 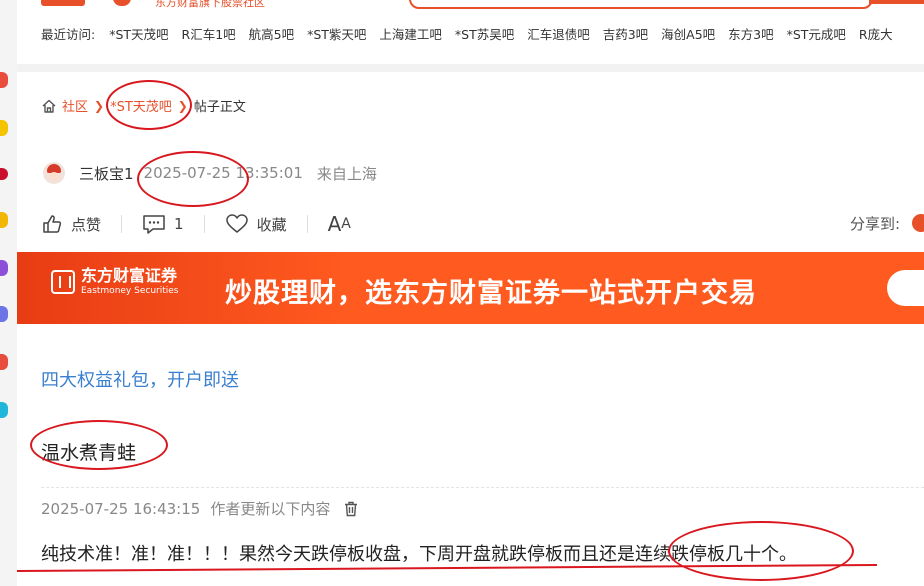 I want to click on banner-cta-button, so click(x=905, y=288).